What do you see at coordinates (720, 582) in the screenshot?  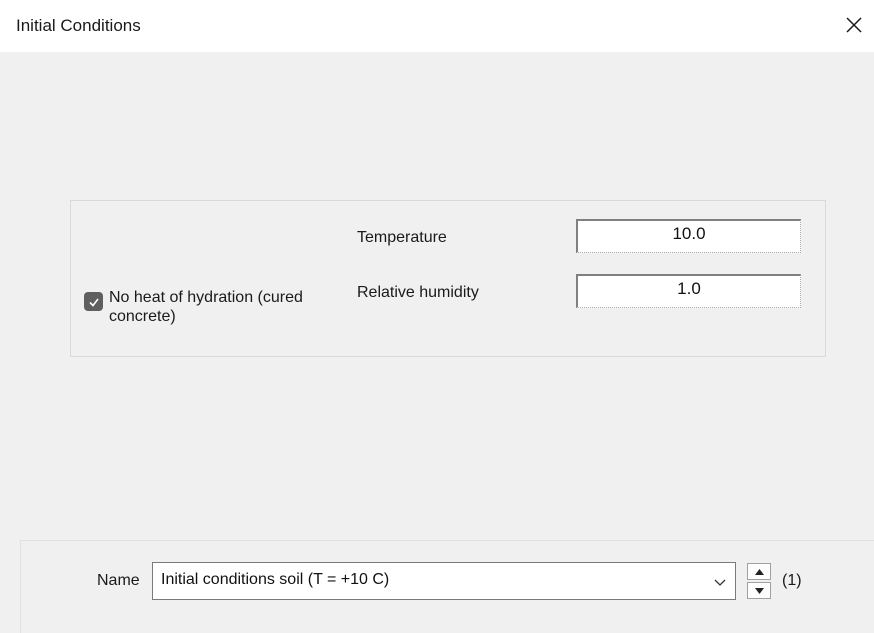 I see `chevron-down-icon` at bounding box center [720, 582].